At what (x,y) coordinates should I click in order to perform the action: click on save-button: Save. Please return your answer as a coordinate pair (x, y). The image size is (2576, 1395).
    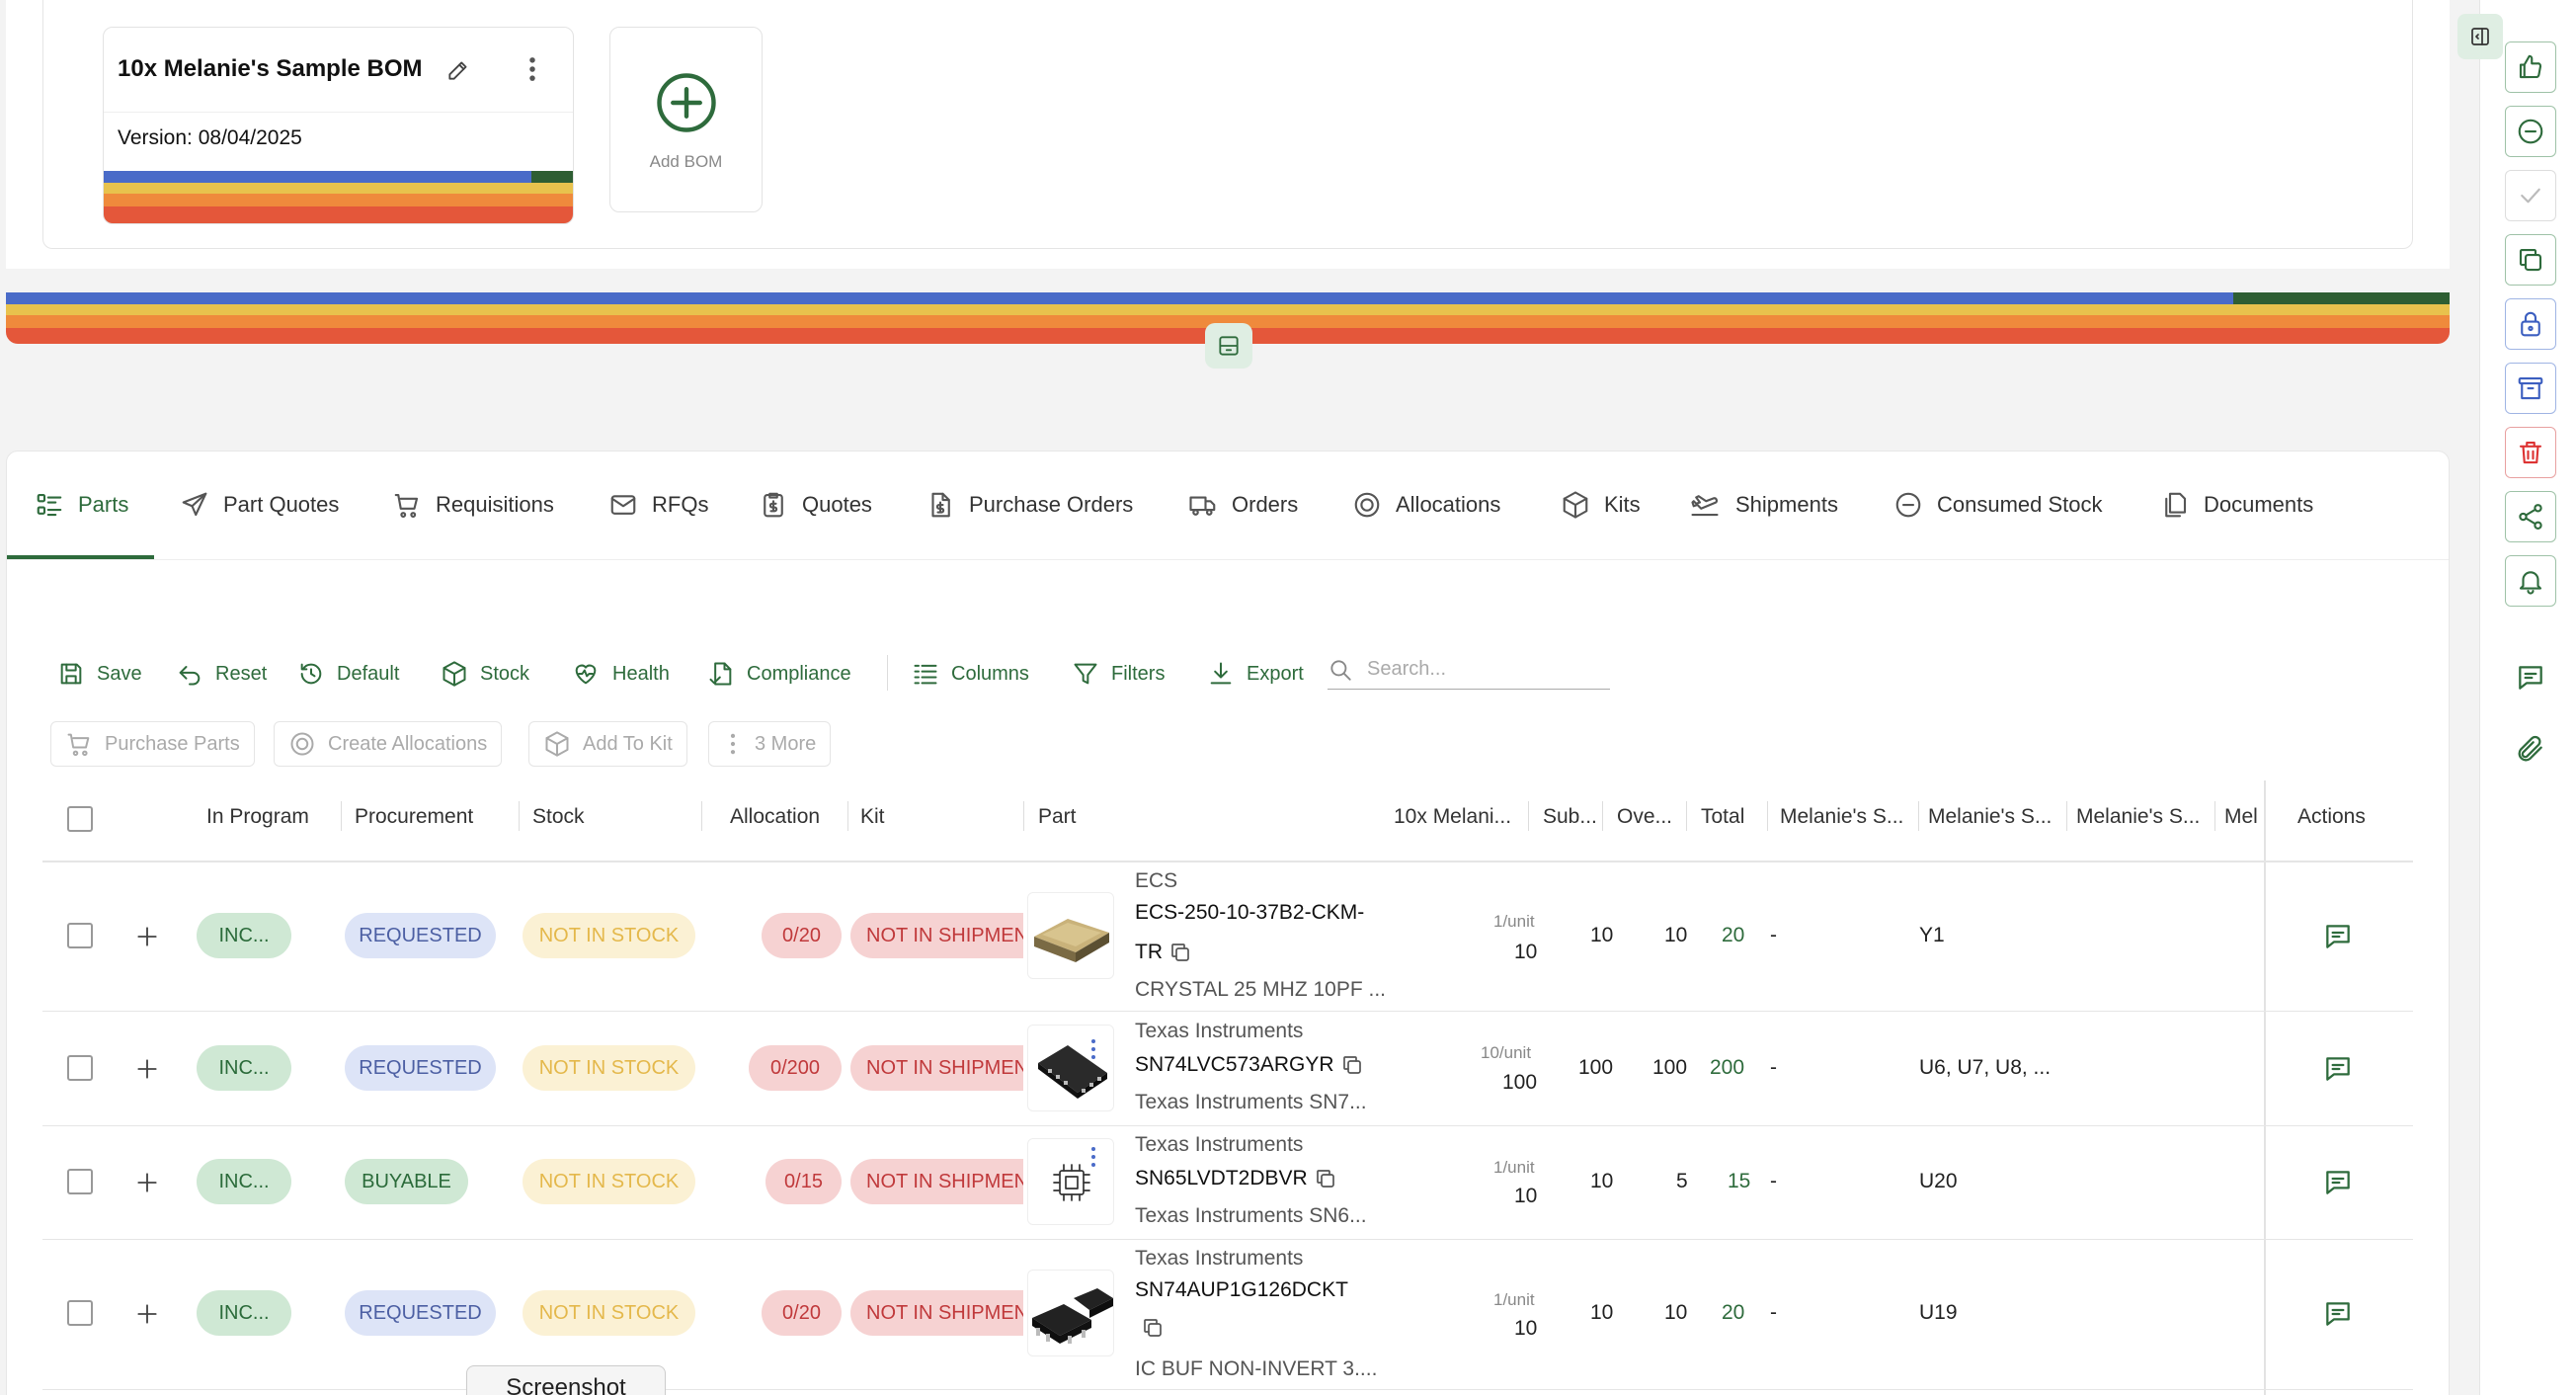
    Looking at the image, I should click on (99, 674).